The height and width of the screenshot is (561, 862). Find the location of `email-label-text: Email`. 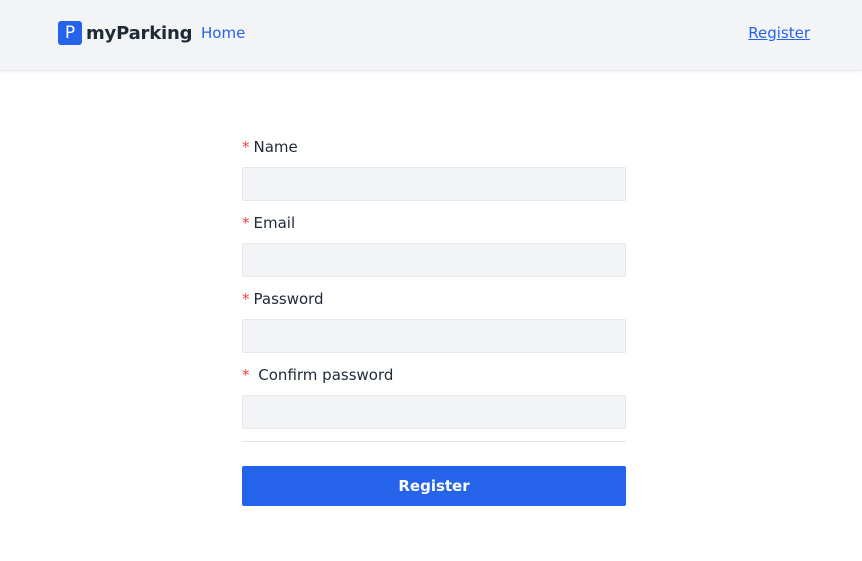

email-label-text: Email is located at coordinates (274, 223).